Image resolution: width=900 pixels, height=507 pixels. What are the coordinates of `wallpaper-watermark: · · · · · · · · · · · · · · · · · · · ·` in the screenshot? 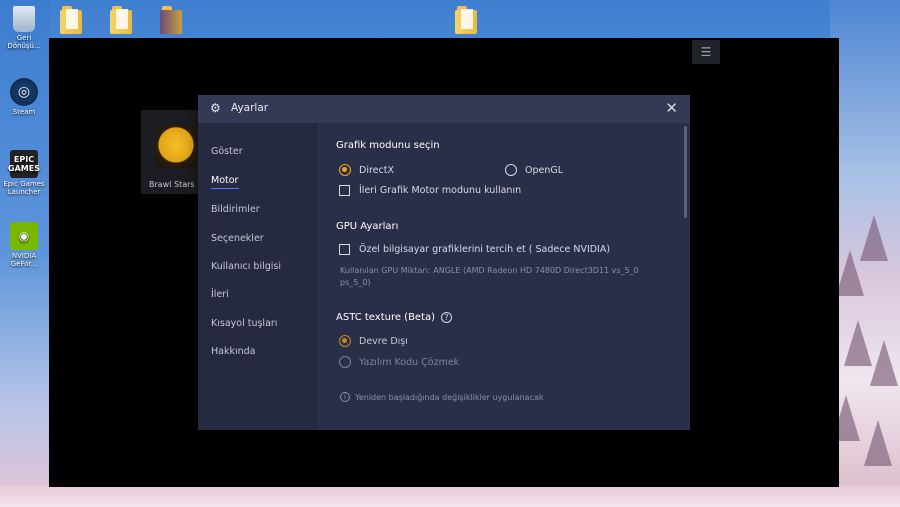 It's located at (853, 502).